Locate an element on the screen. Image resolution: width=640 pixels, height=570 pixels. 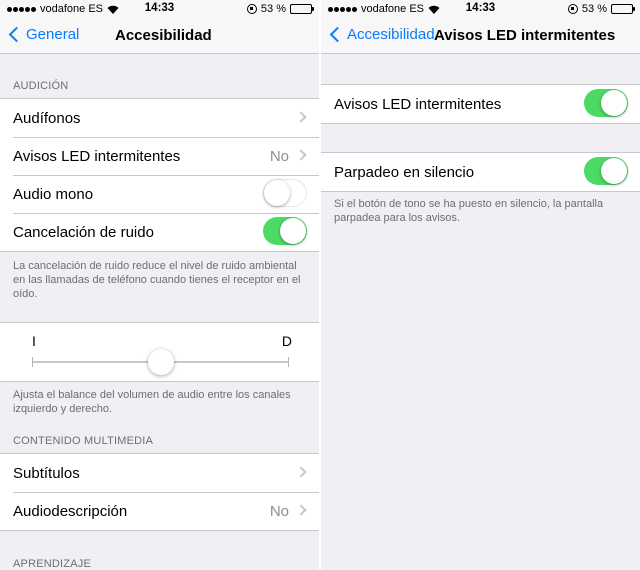
row-avisos-led: Avisos LED intermitentes No is located at coordinates (159, 156).